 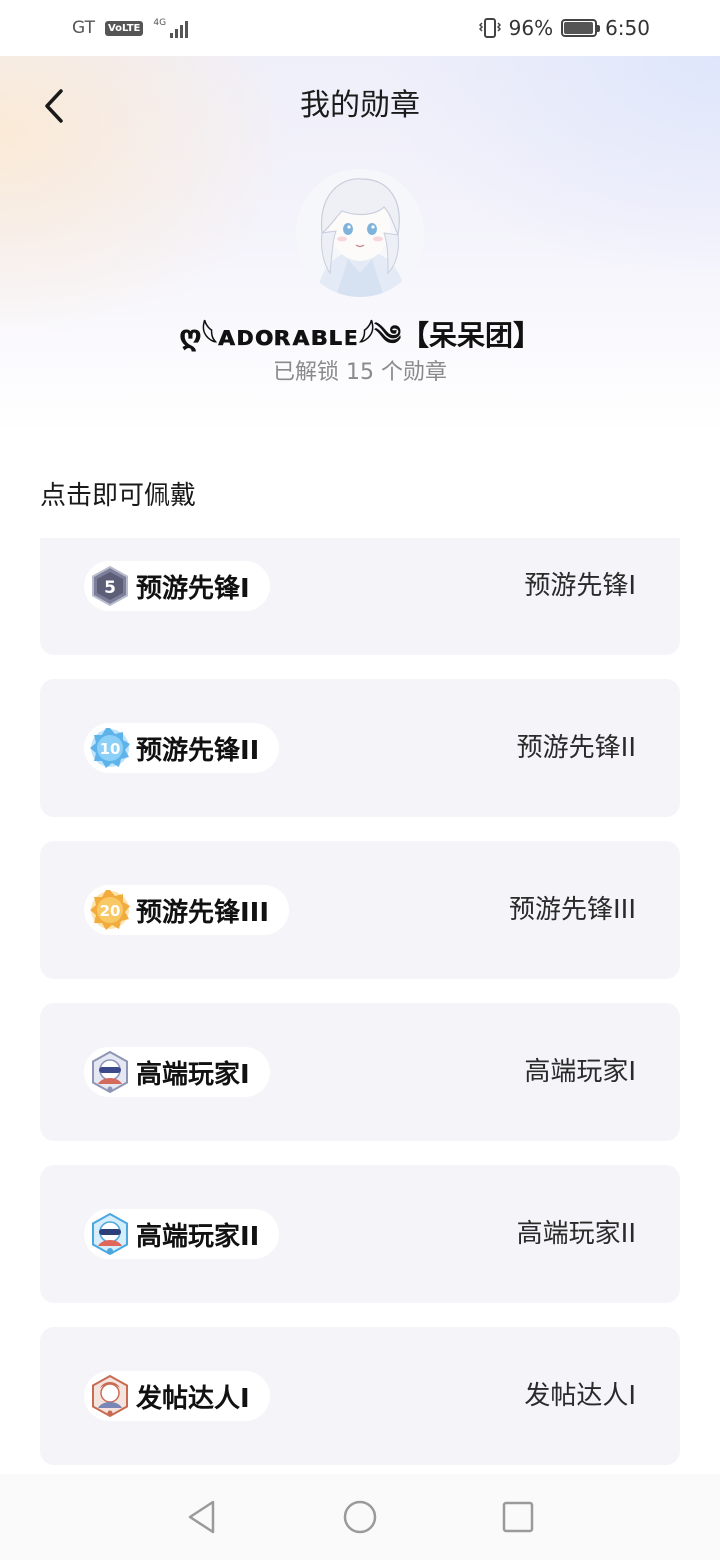 What do you see at coordinates (360, 1234) in the screenshot?
I see `badge-card: 高端玩家II 高端玩家II` at bounding box center [360, 1234].